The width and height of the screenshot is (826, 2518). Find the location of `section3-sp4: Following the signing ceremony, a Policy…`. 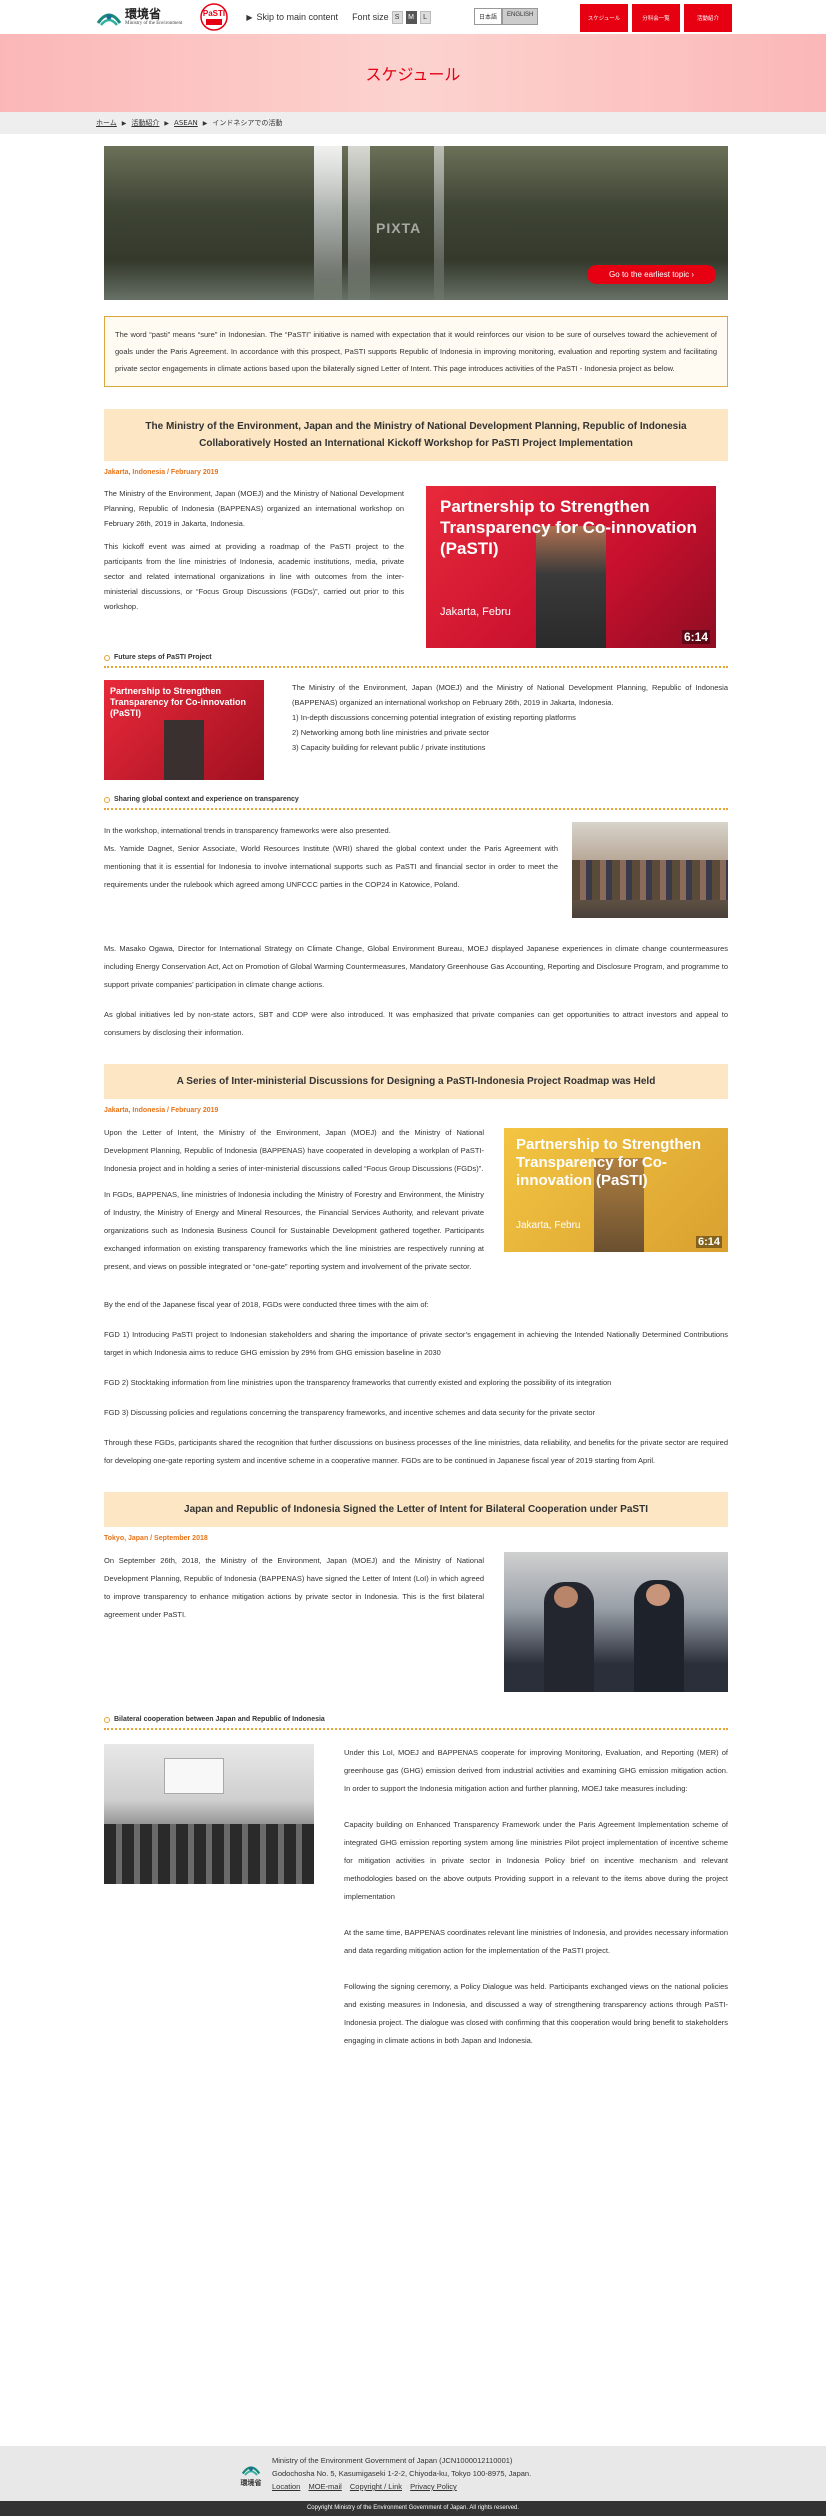

section3-sp4: Following the signing ceremony, a Policy… is located at coordinates (536, 2013).